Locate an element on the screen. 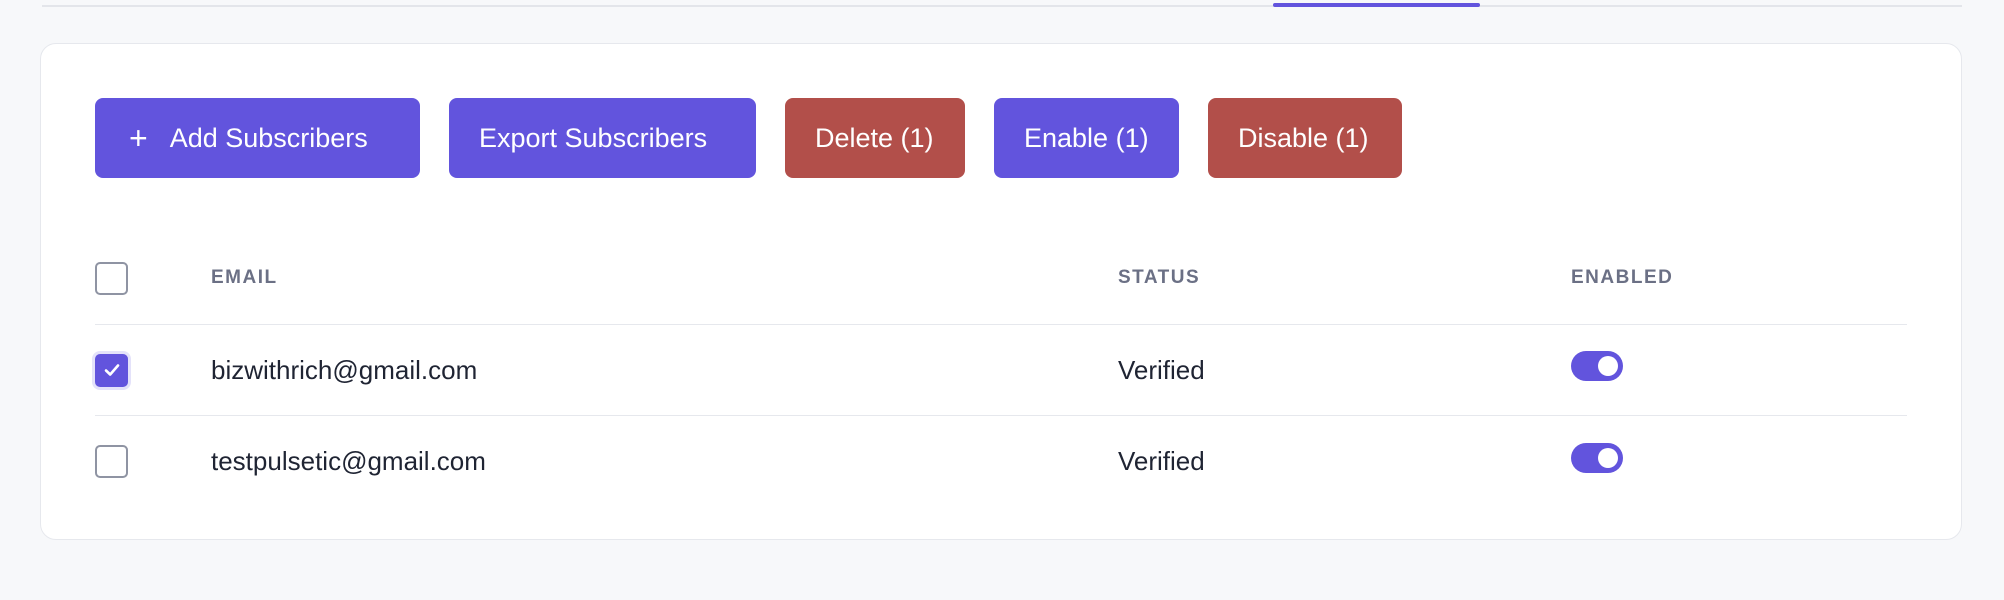 The height and width of the screenshot is (600, 2004). table-row: testpulsetic@gmail.com Verified is located at coordinates (1001, 461).